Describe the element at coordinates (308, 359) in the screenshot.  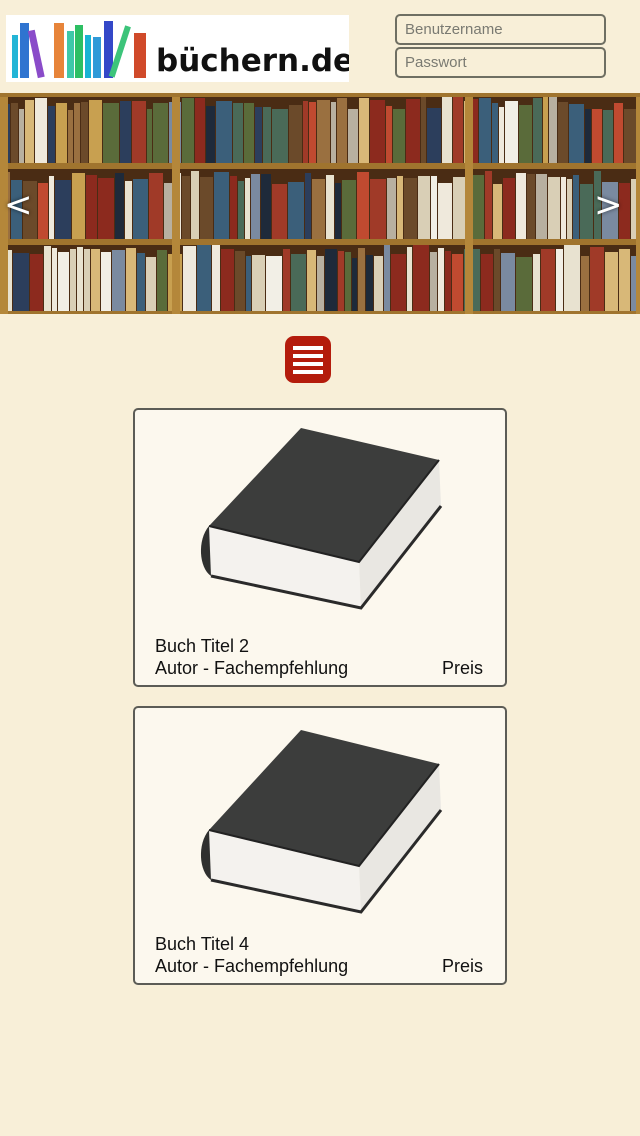
I see `menu-button` at that location.